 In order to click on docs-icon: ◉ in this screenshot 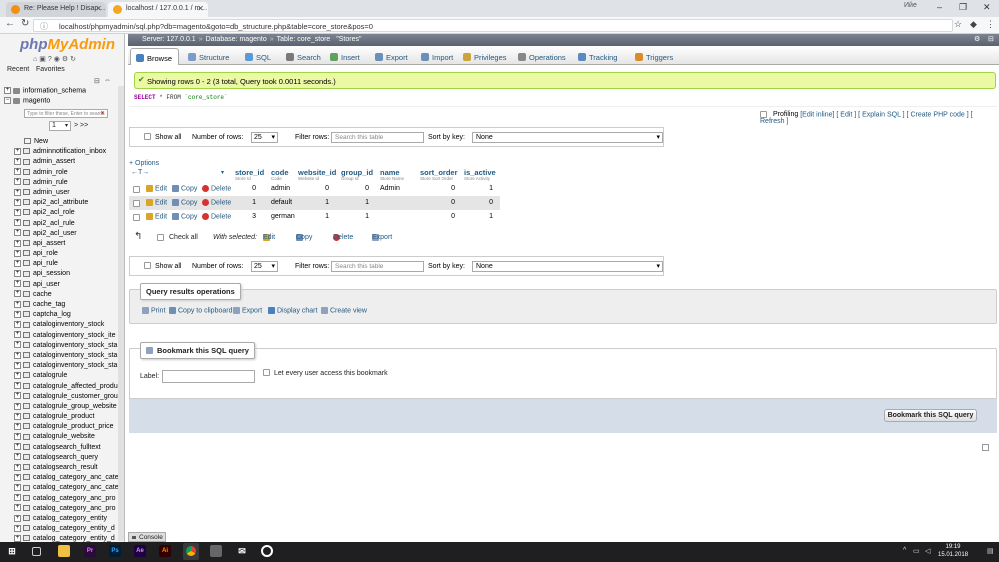, I will do `click(58, 59)`.